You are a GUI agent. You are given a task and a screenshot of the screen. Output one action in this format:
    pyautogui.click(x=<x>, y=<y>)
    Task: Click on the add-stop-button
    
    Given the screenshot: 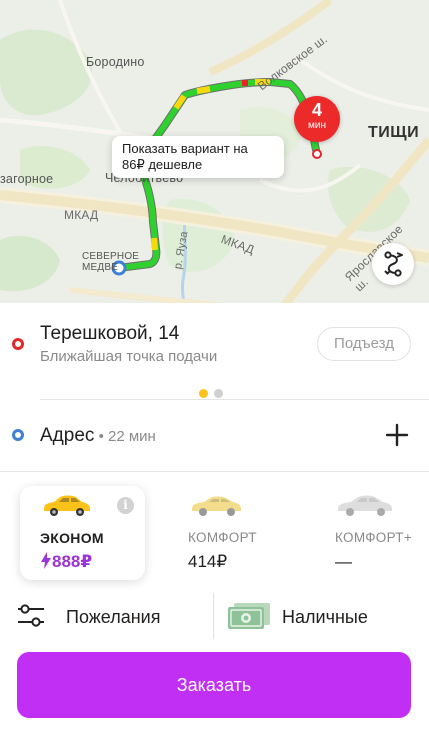 What is the action you would take?
    pyautogui.click(x=397, y=435)
    